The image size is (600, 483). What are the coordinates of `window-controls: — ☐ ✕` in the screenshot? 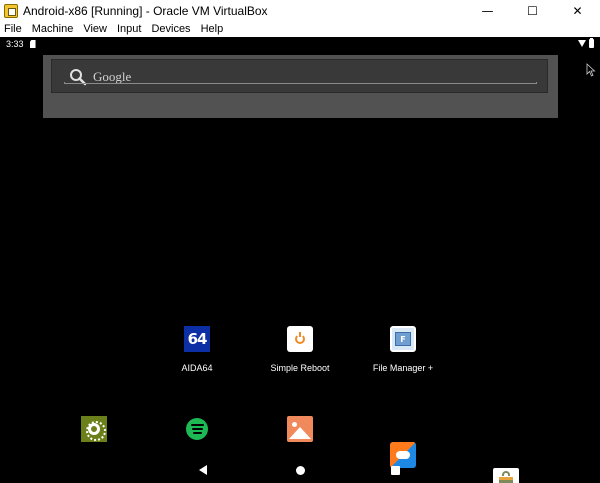 It's located at (532, 11).